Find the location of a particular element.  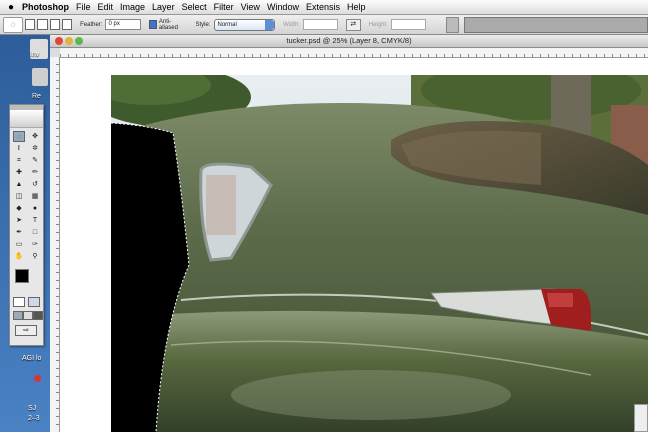

width-input is located at coordinates (320, 24).